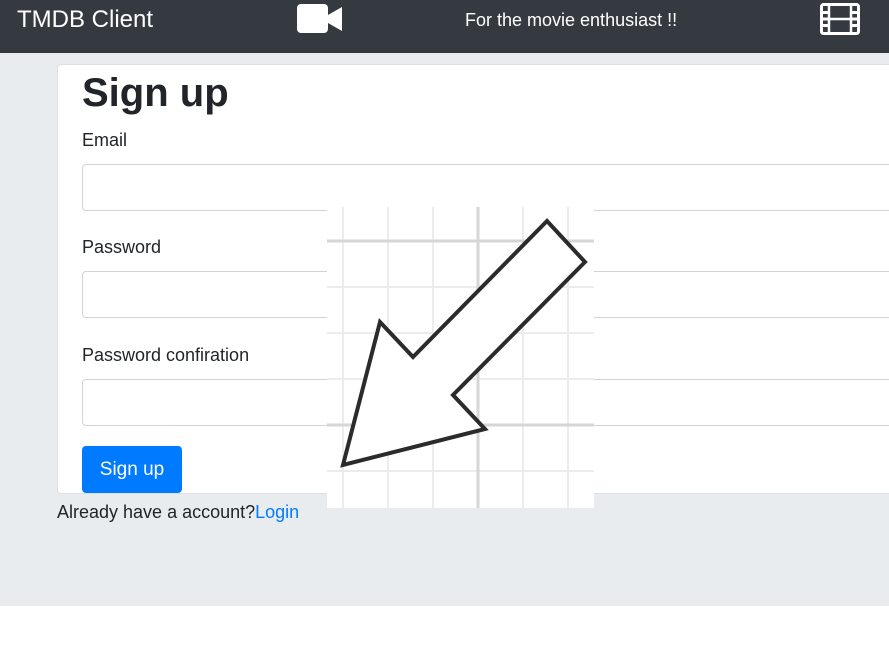  I want to click on arrow-down-left-icon, so click(460, 360).